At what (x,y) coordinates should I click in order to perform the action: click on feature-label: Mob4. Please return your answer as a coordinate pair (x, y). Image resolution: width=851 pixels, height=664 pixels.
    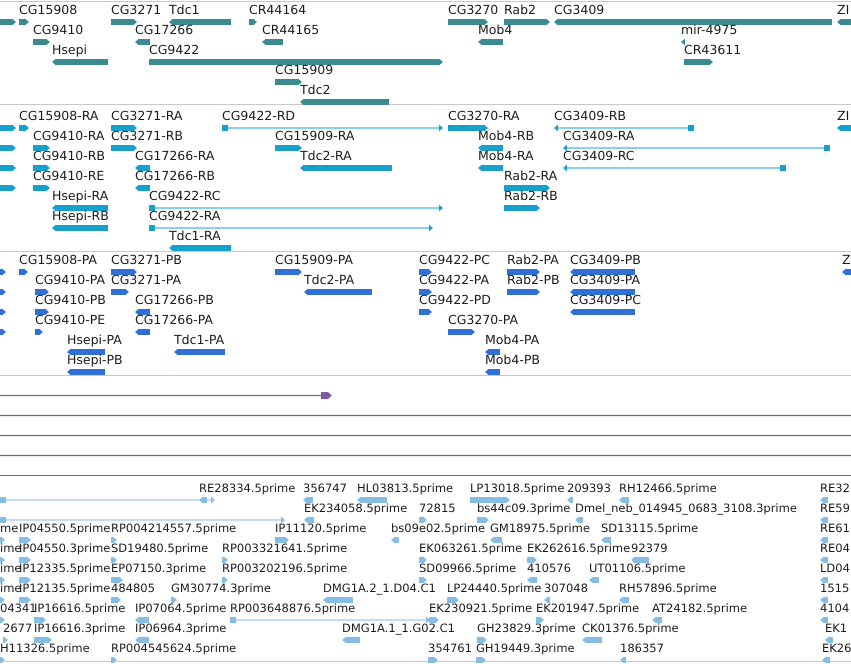
    Looking at the image, I should click on (495, 30).